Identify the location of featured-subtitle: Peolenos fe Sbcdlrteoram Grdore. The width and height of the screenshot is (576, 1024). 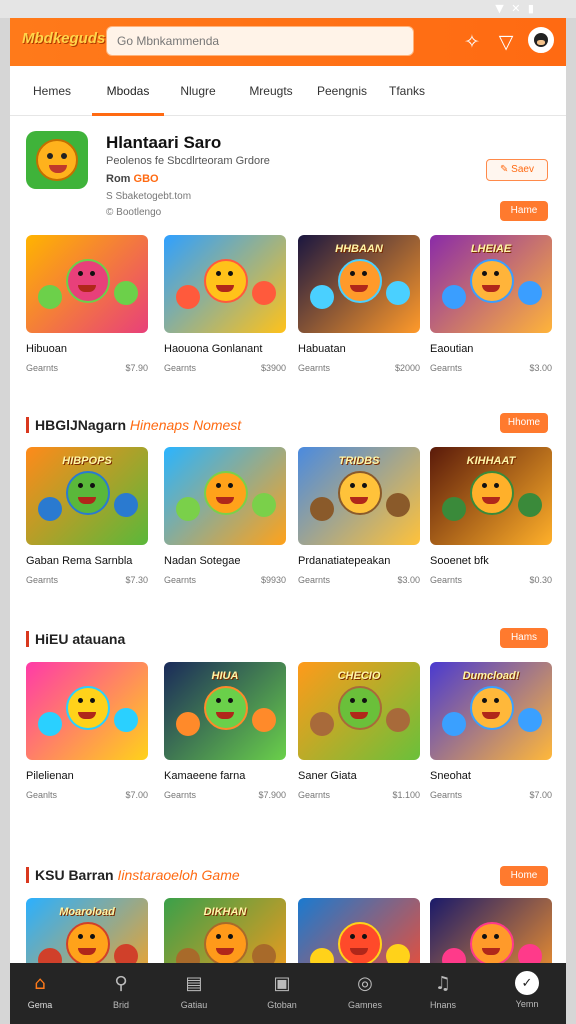
(188, 161).